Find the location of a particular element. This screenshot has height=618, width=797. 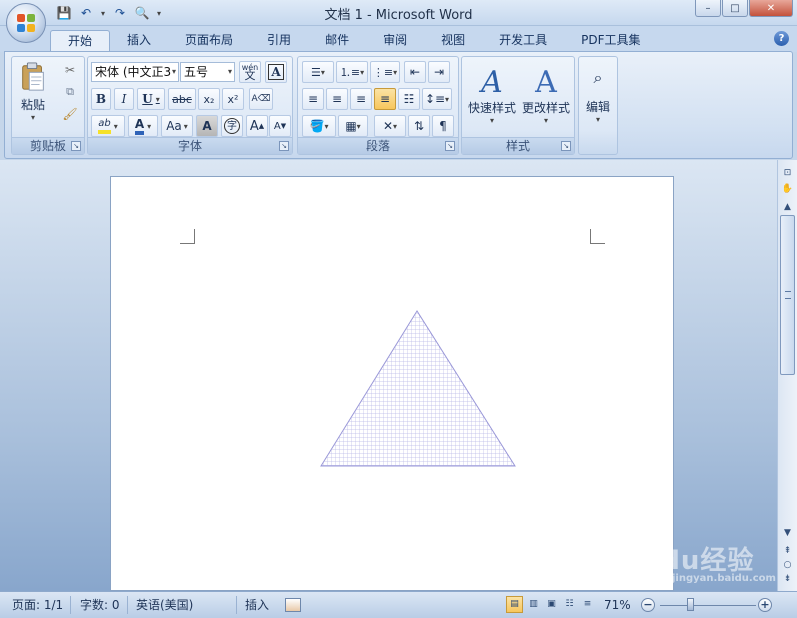

change-styles-button: A 更改样式 ▾ is located at coordinates (546, 96).